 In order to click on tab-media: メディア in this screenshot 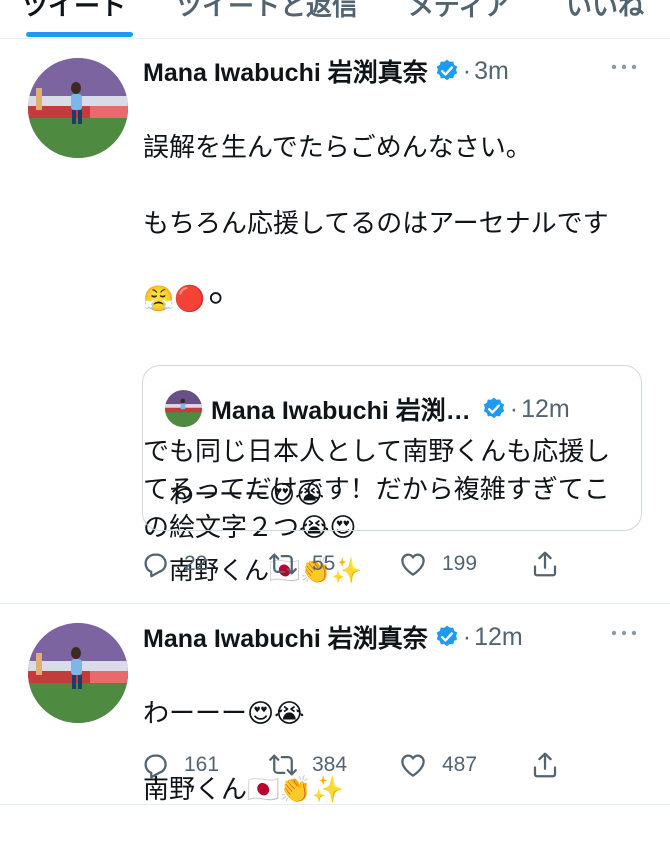, I will do `click(459, 11)`.